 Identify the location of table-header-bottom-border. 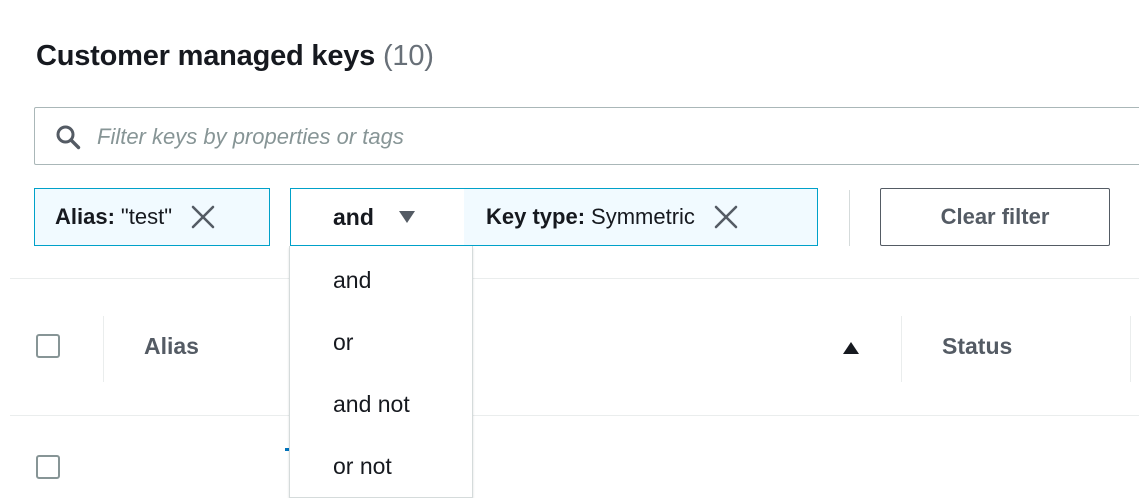
(574, 415).